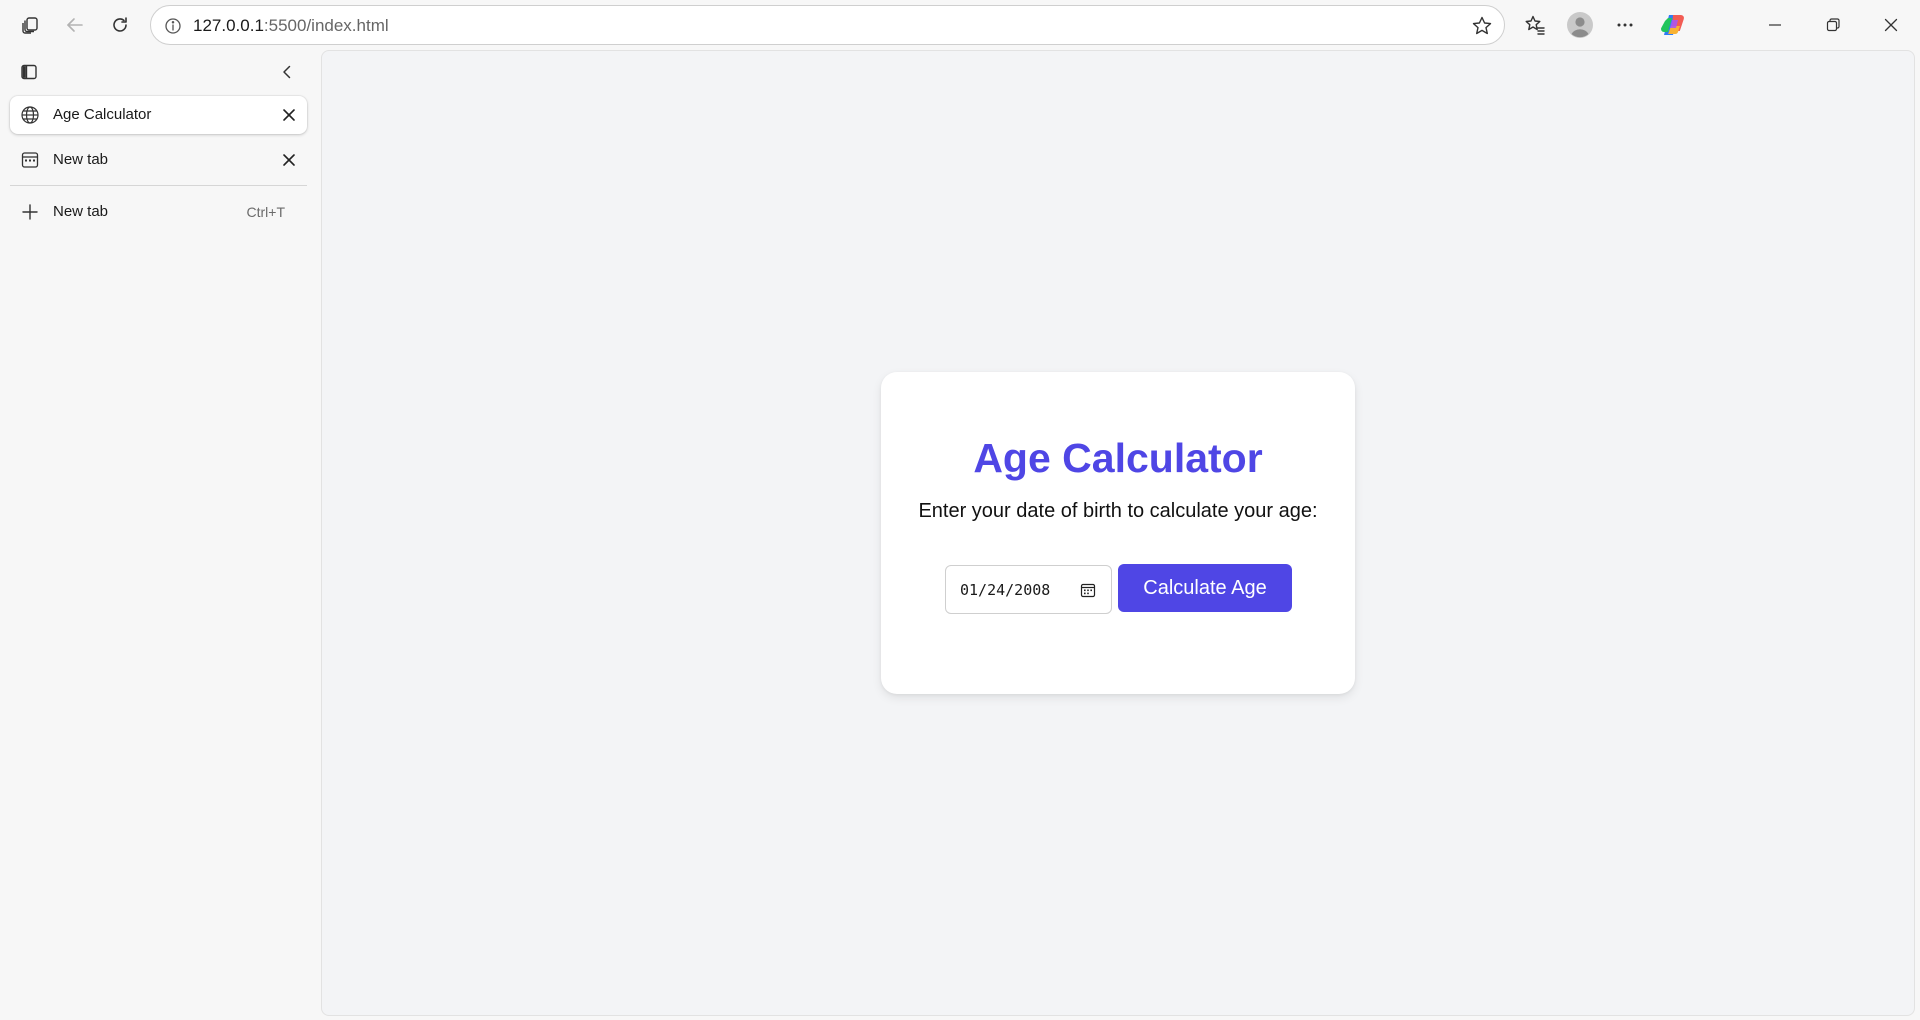 The image size is (1920, 1020). What do you see at coordinates (1580, 25) in the screenshot?
I see `profile-avatar-icon` at bounding box center [1580, 25].